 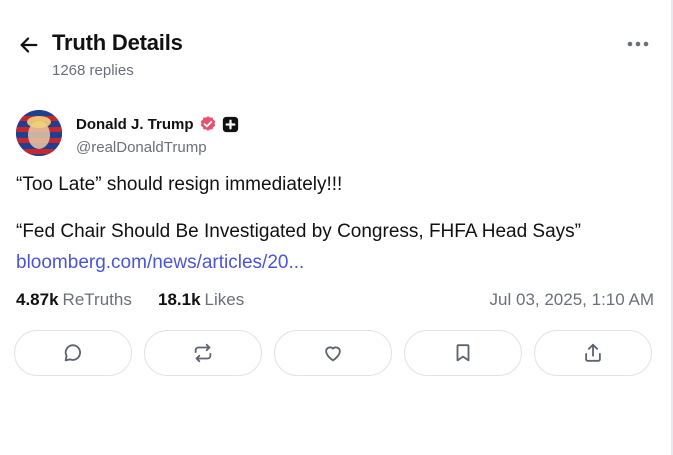 I want to click on retruth-button, so click(x=203, y=353).